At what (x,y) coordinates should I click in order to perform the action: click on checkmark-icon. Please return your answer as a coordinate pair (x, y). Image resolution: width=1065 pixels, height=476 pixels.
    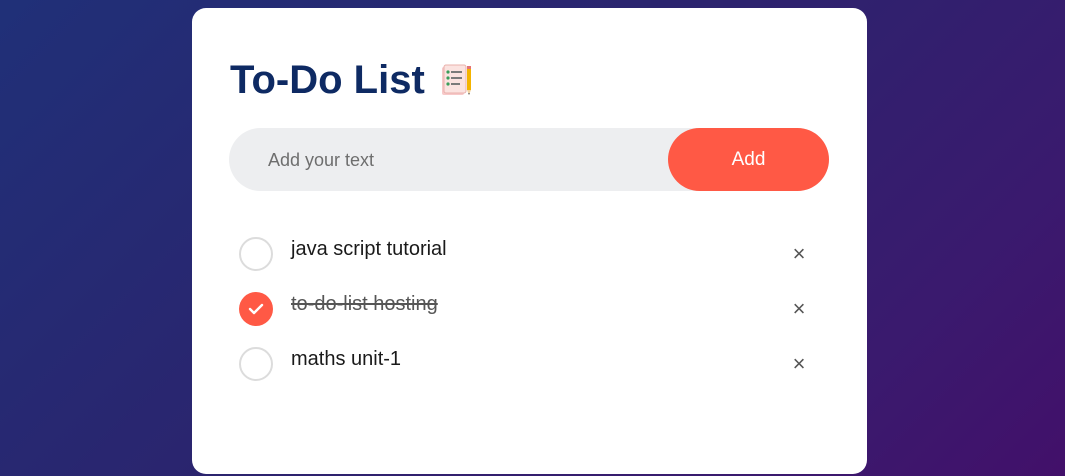
    Looking at the image, I should click on (256, 309).